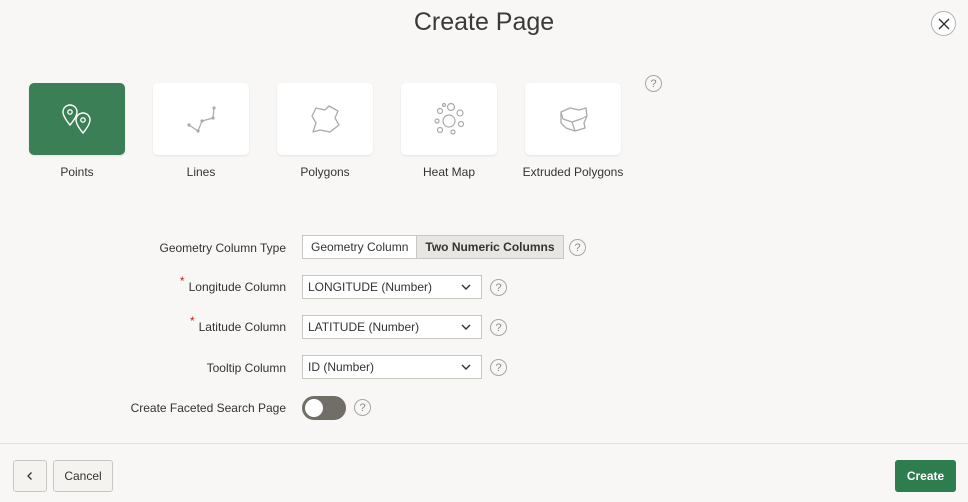 The height and width of the screenshot is (502, 968). I want to click on longitude-label-text: Longitude Column, so click(237, 287).